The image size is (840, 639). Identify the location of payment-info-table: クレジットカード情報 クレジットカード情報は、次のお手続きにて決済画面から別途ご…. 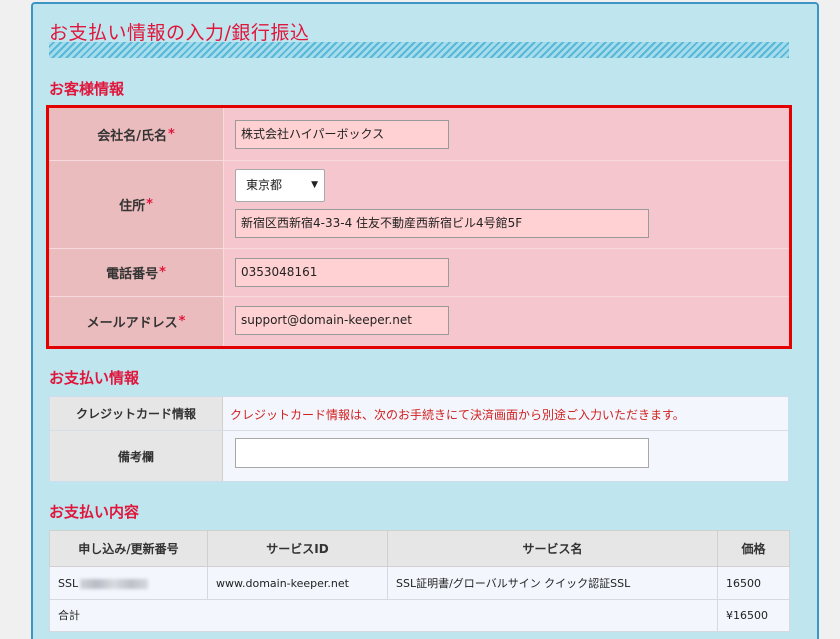
(419, 439).